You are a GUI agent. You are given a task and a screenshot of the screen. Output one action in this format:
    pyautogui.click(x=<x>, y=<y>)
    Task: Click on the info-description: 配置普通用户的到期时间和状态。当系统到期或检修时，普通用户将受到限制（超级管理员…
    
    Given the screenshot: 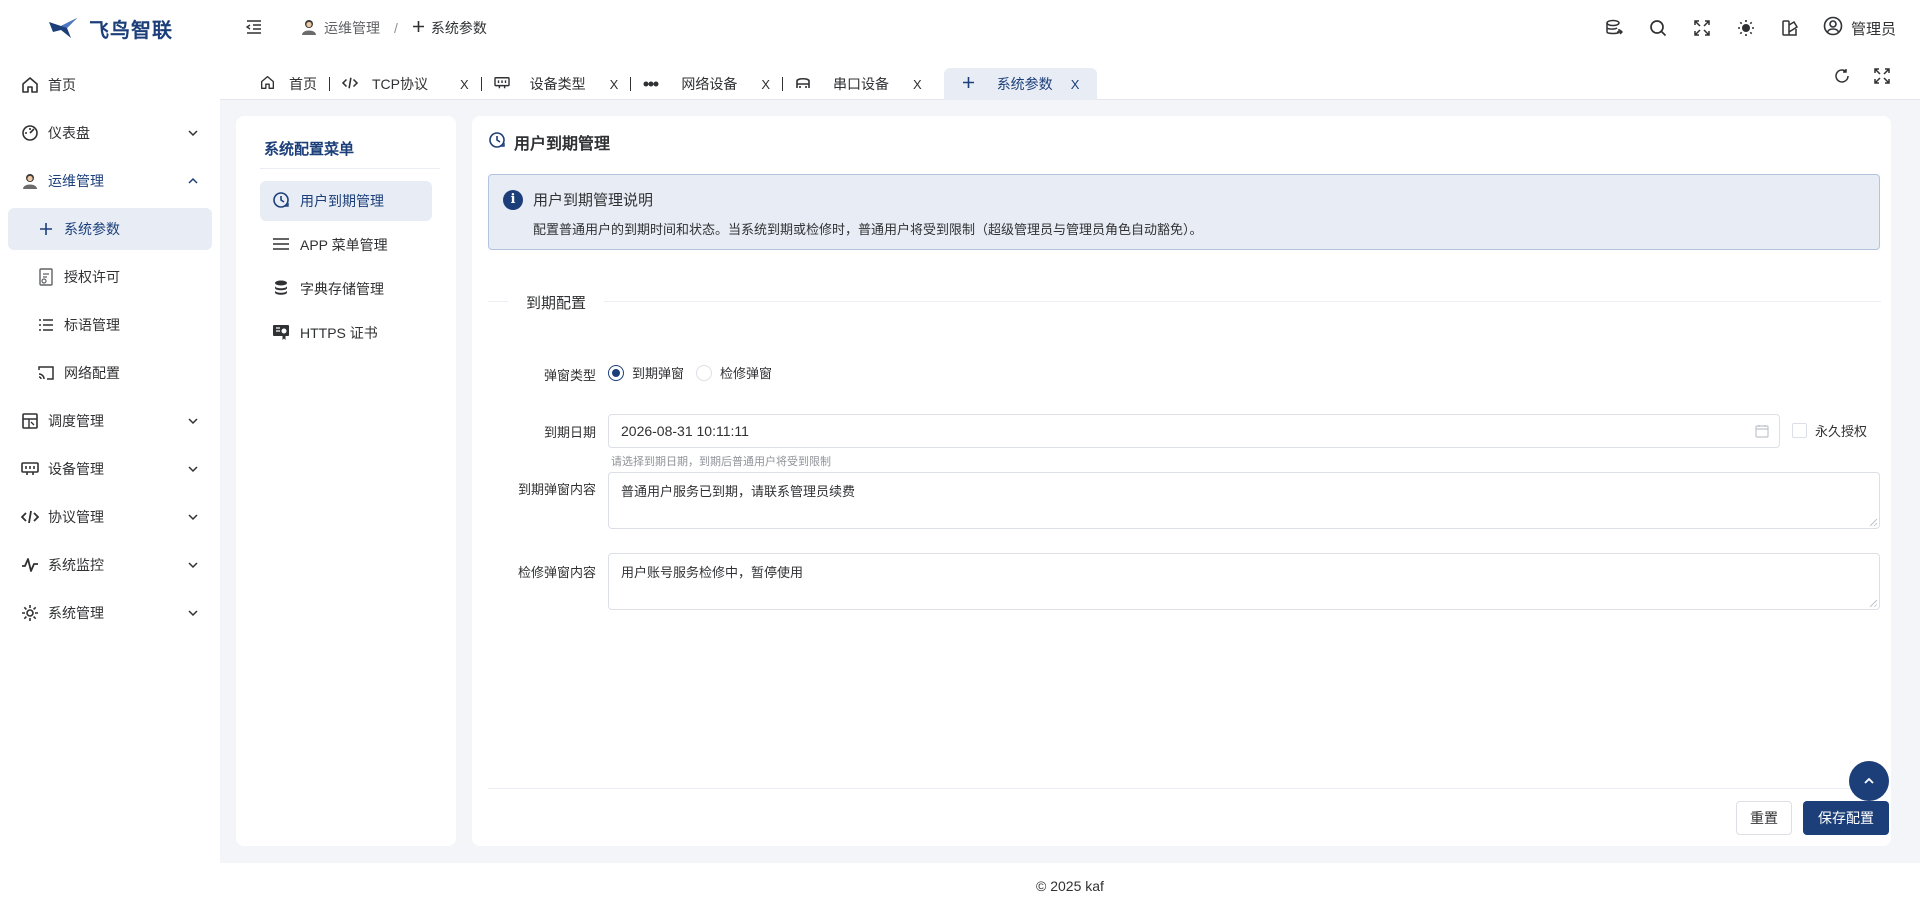 What is the action you would take?
    pyautogui.click(x=868, y=229)
    